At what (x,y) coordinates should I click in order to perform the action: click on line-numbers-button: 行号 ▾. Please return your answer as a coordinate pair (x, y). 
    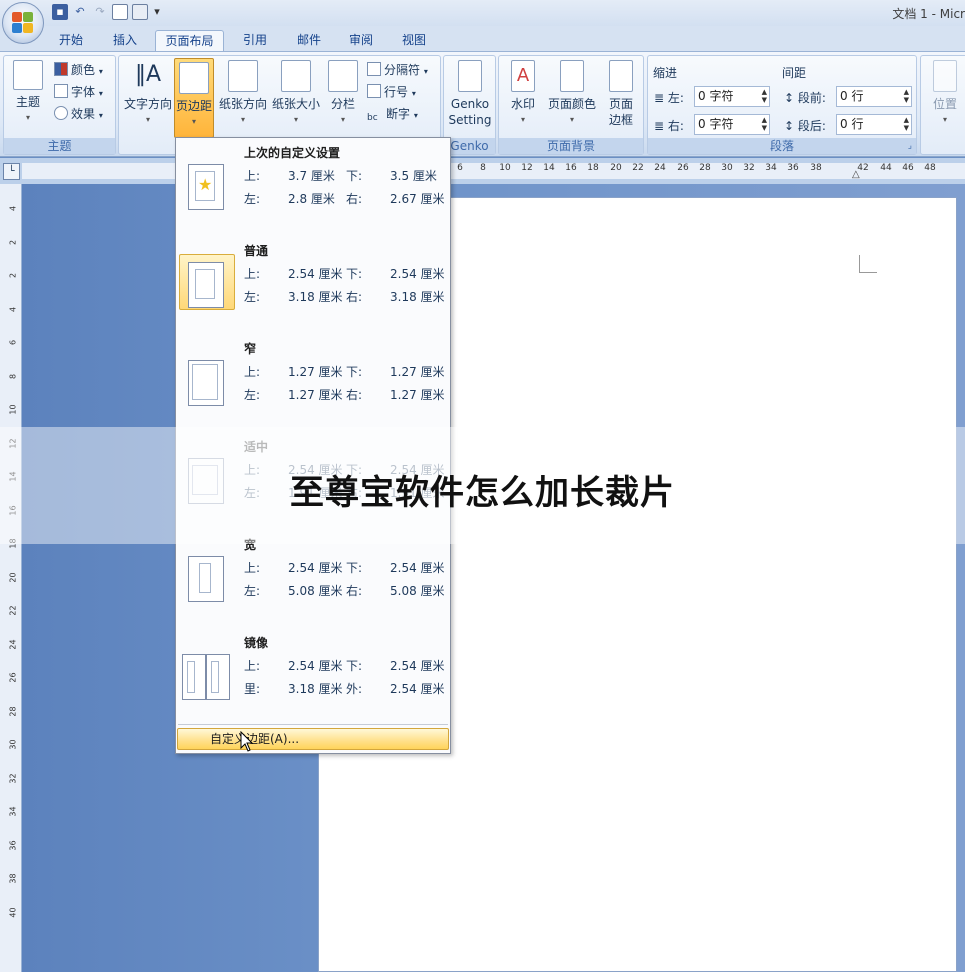
    Looking at the image, I should click on (391, 92).